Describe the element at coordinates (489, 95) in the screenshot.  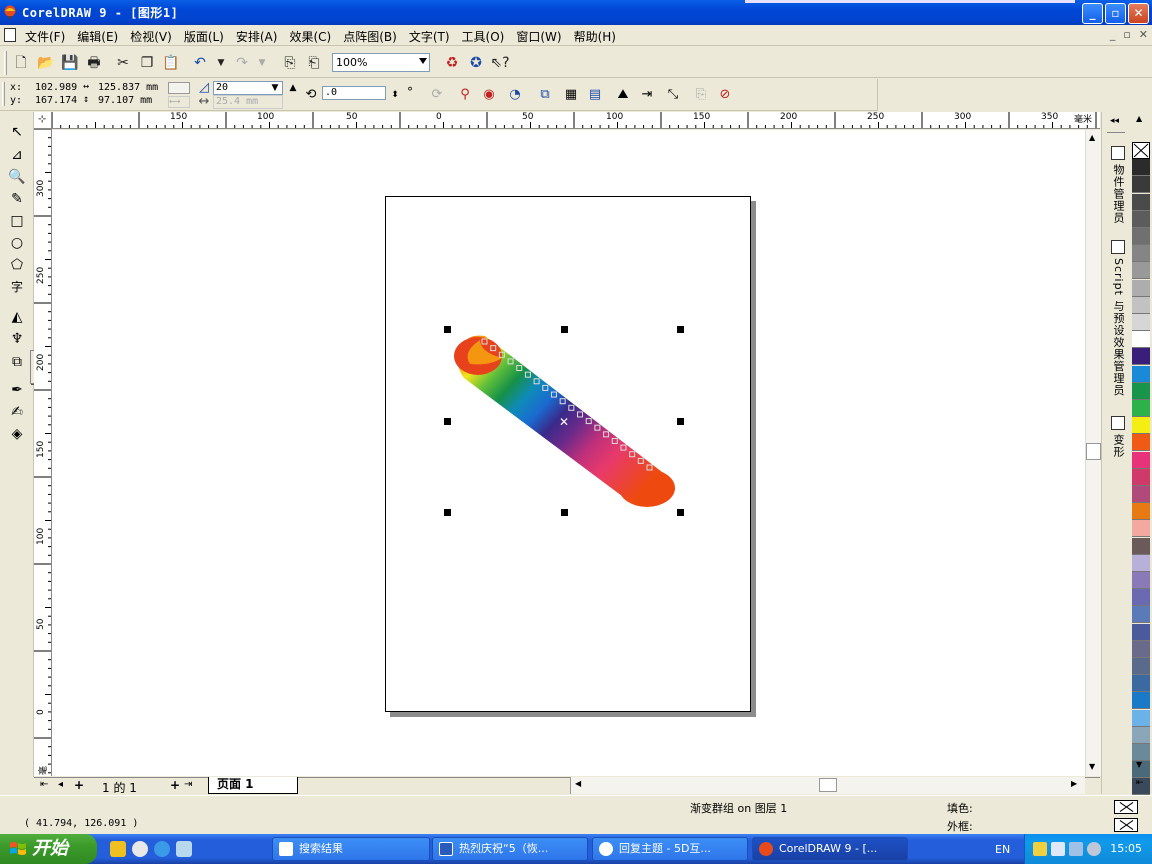
I see `direct-blend-icon: ◉` at that location.